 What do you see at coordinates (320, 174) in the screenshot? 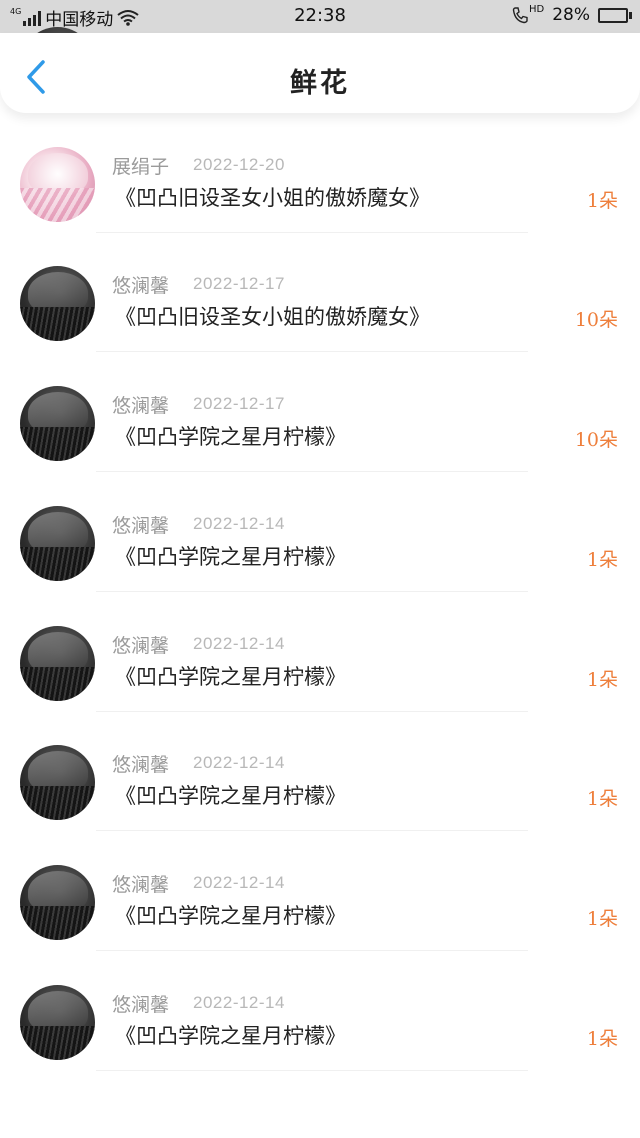
I see `list-item: 展绢子 2022-12-20 《凹凸旧设圣女小姐的傲娇魔女》 1朵` at bounding box center [320, 174].